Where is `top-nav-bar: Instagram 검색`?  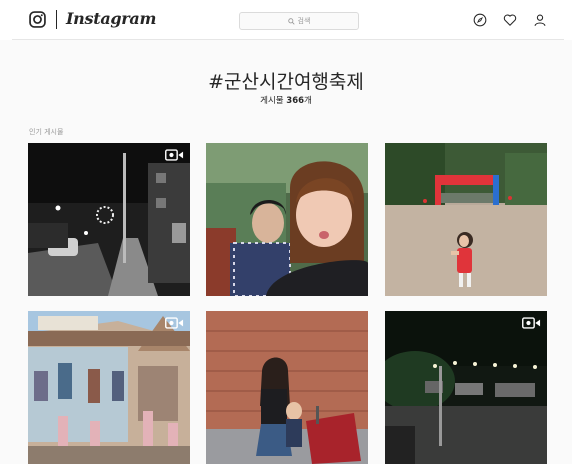
top-nav-bar: Instagram 검색 is located at coordinates (286, 20).